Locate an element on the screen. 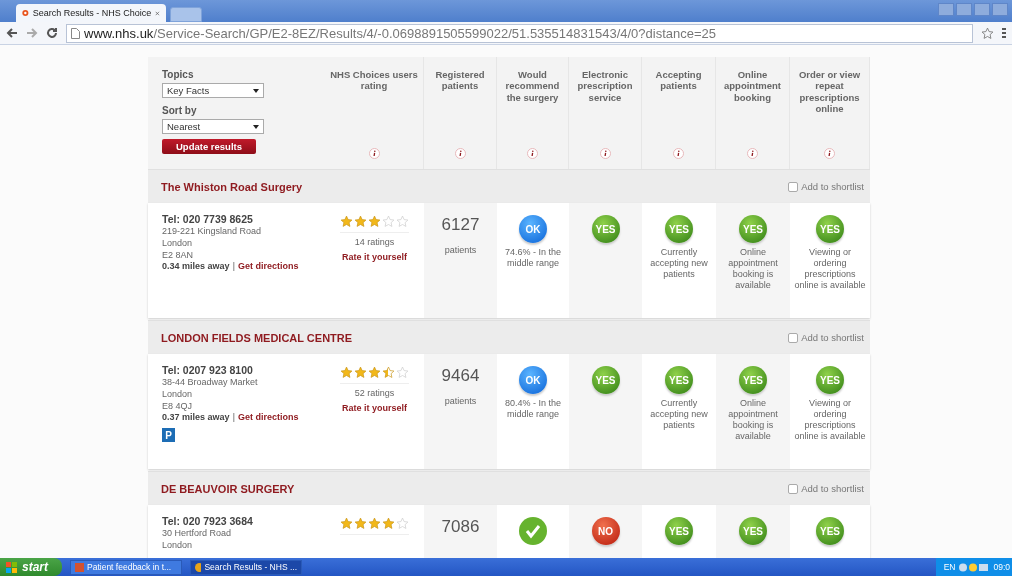  address-field: www.nhs.uk/Service-Search/GP/E2-8EZ/Results/4/-0.0698891505599022/51.535514831543/4/0?distance=25 is located at coordinates (519, 33).